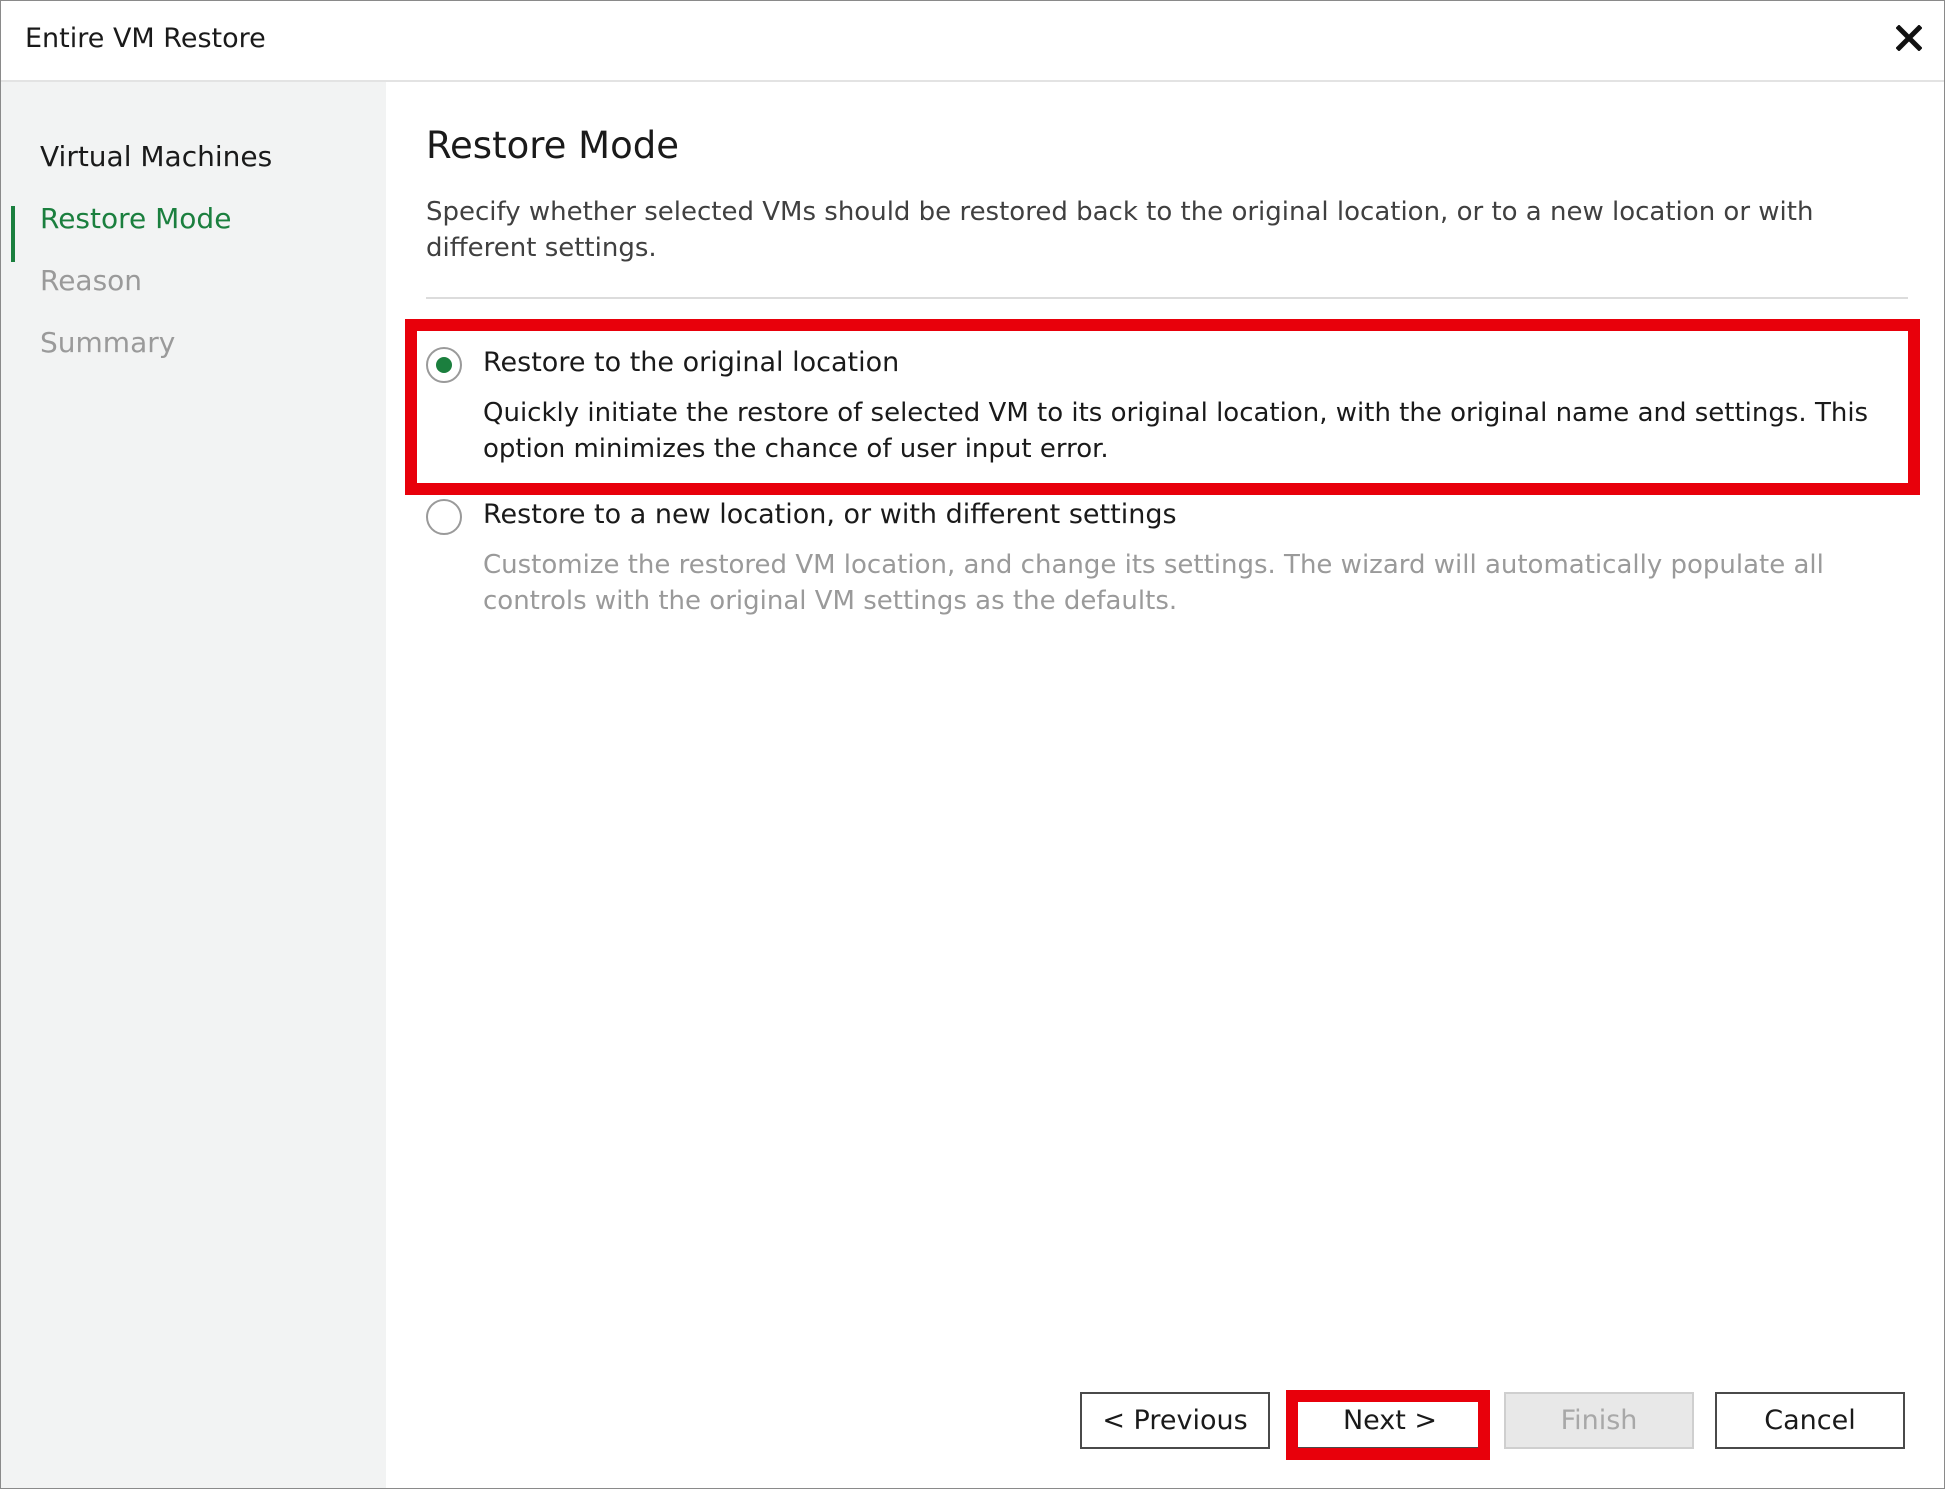  What do you see at coordinates (1175, 1420) in the screenshot?
I see `previous-button: < Previous` at bounding box center [1175, 1420].